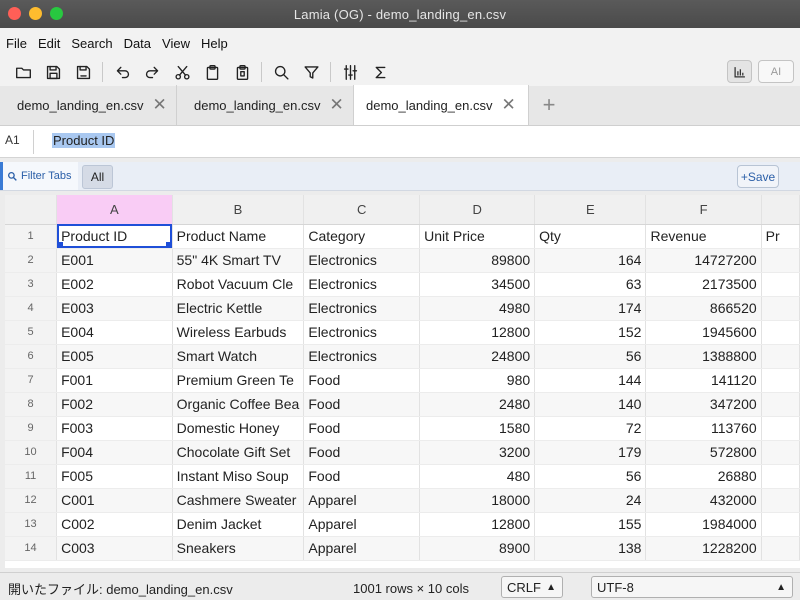 The width and height of the screenshot is (800, 600). Describe the element at coordinates (238, 428) in the screenshot. I see `table-cell: Domestic Honey` at that location.